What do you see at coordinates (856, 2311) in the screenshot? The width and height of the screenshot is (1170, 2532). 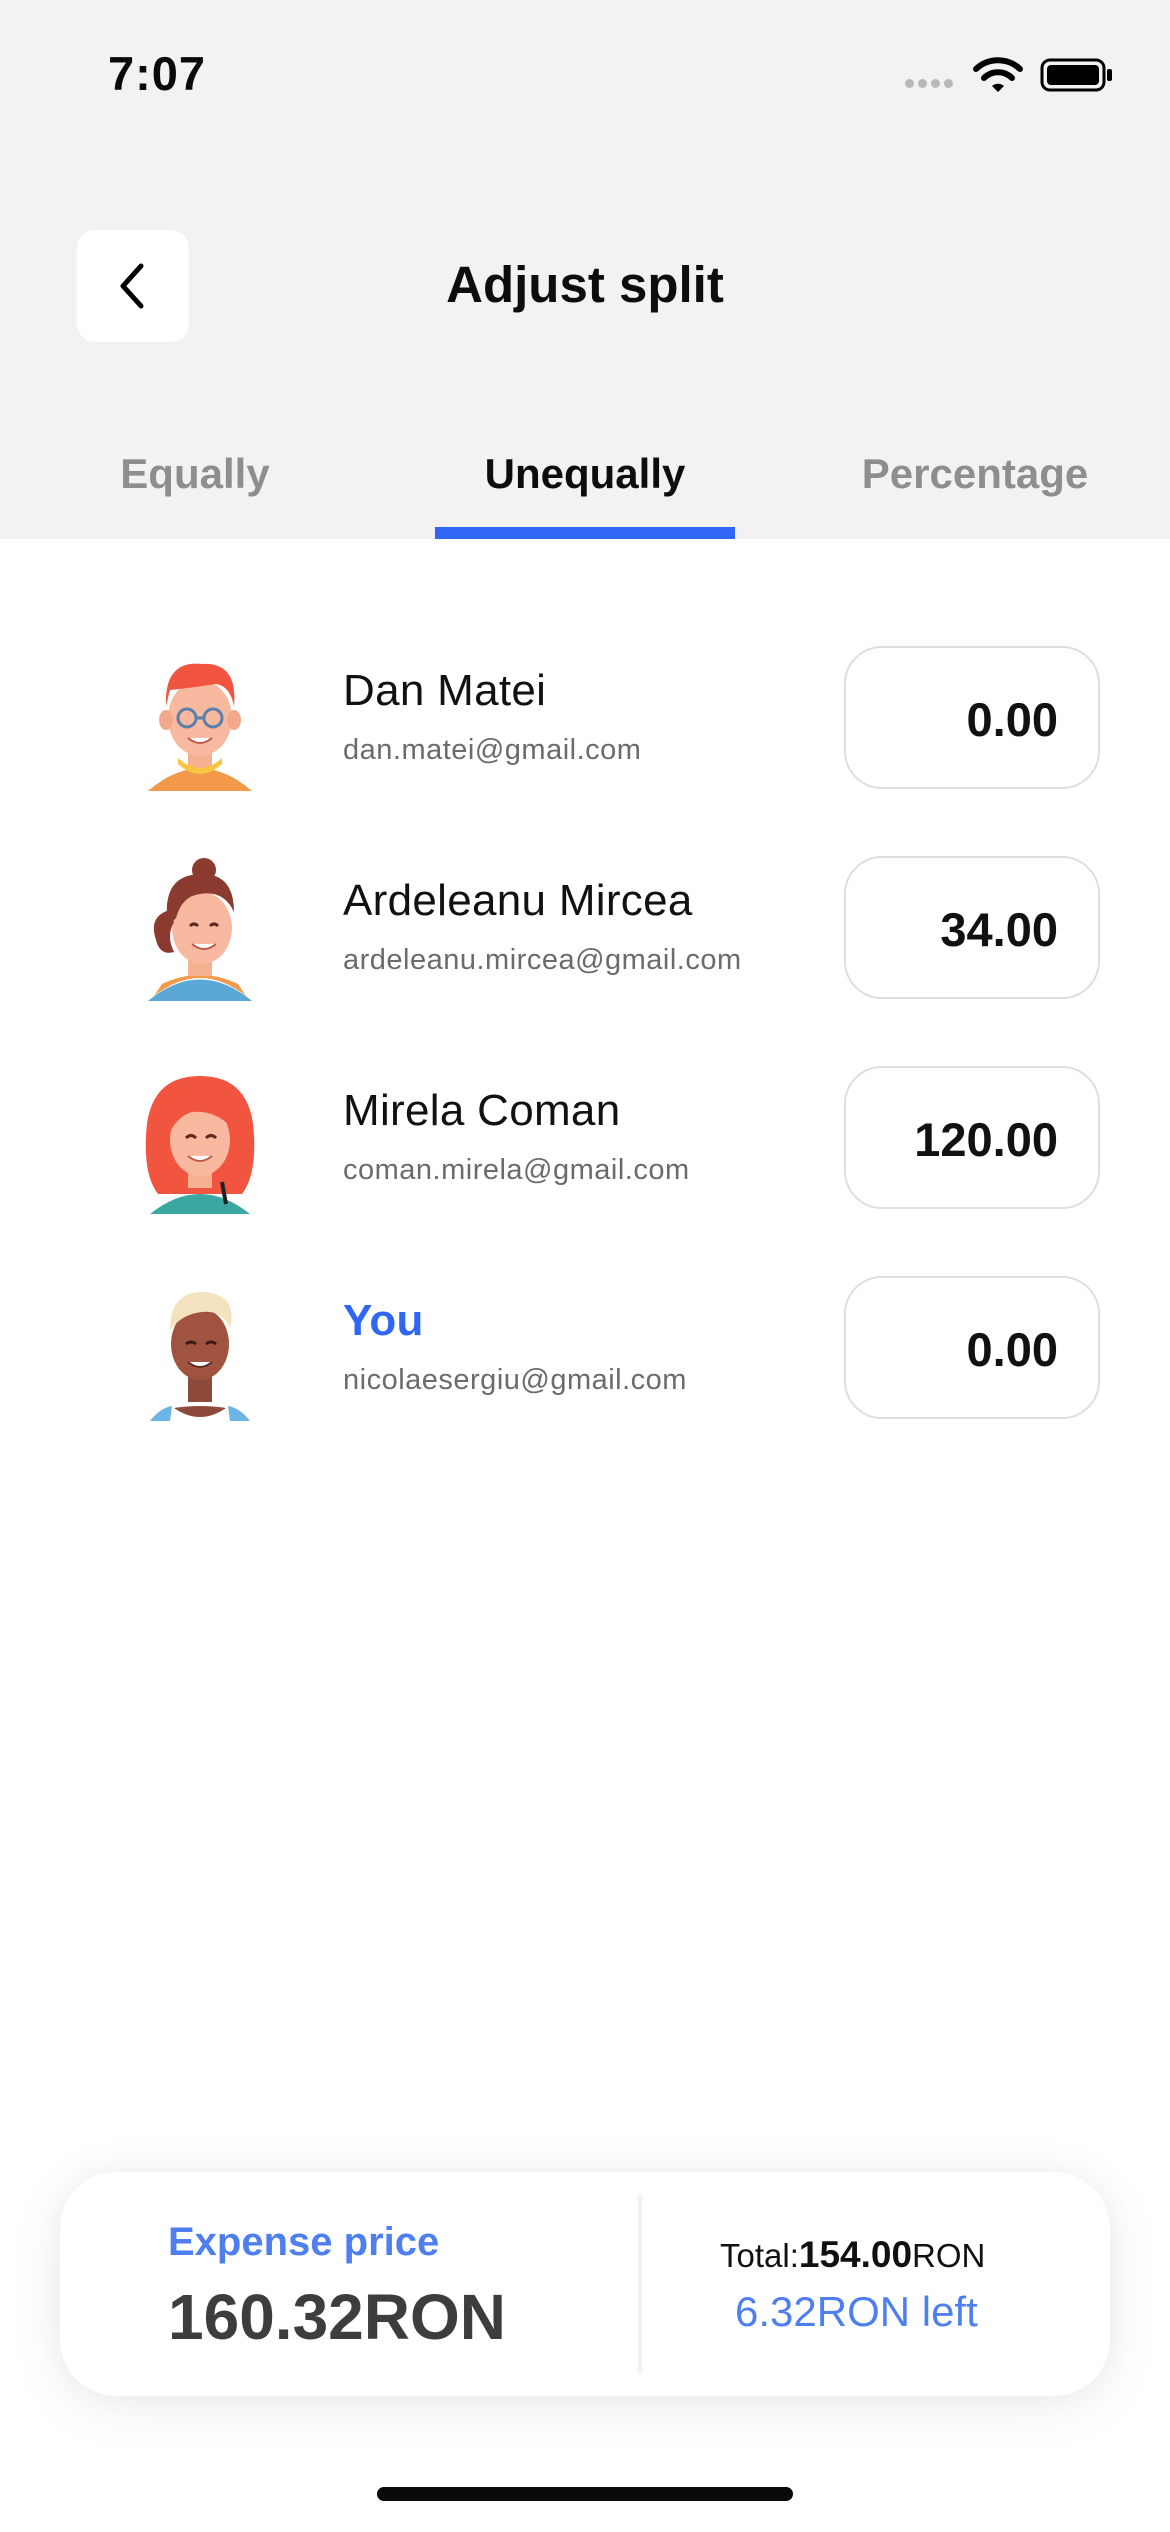 I see `remaining-amount: 6.32RON left` at bounding box center [856, 2311].